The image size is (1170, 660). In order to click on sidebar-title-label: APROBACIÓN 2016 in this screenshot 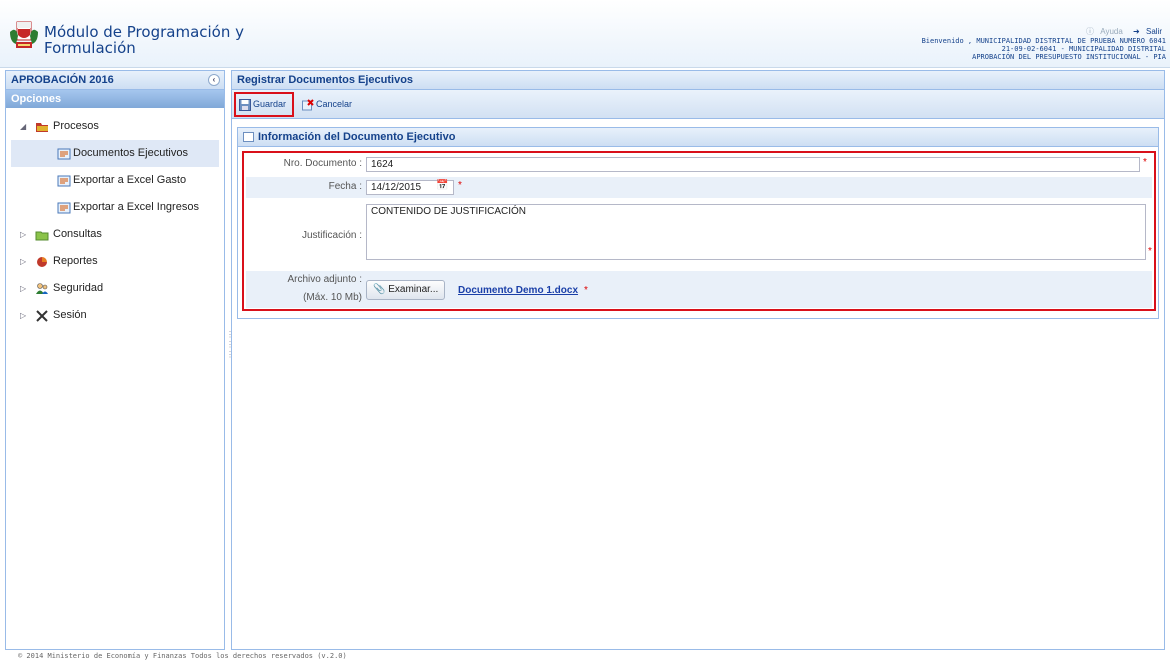, I will do `click(62, 80)`.